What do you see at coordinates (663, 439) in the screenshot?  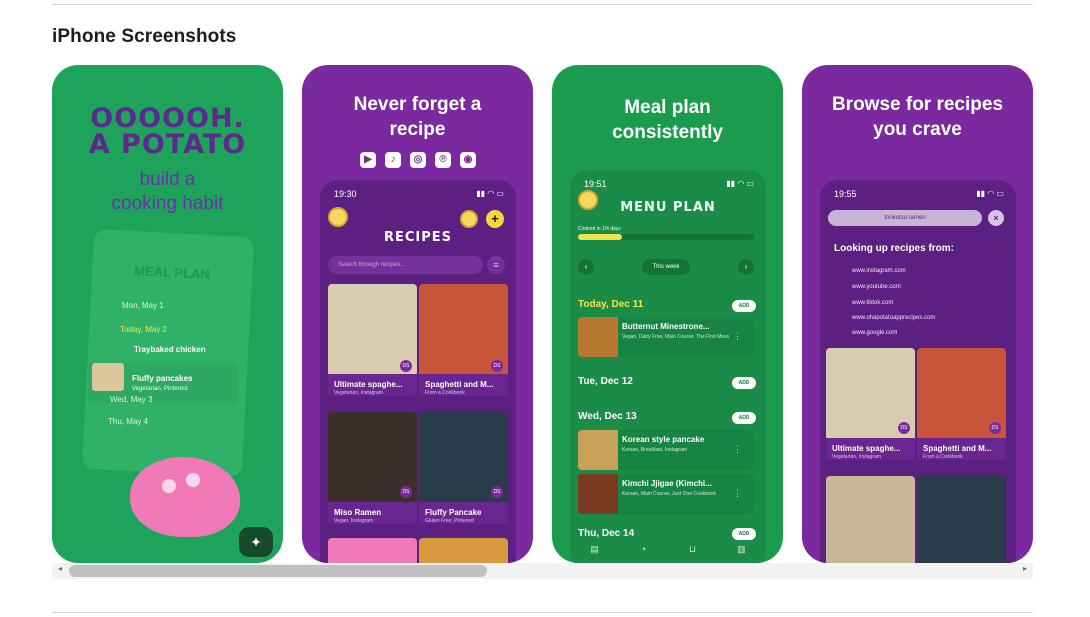 I see `meal-title: Korean style pancake` at bounding box center [663, 439].